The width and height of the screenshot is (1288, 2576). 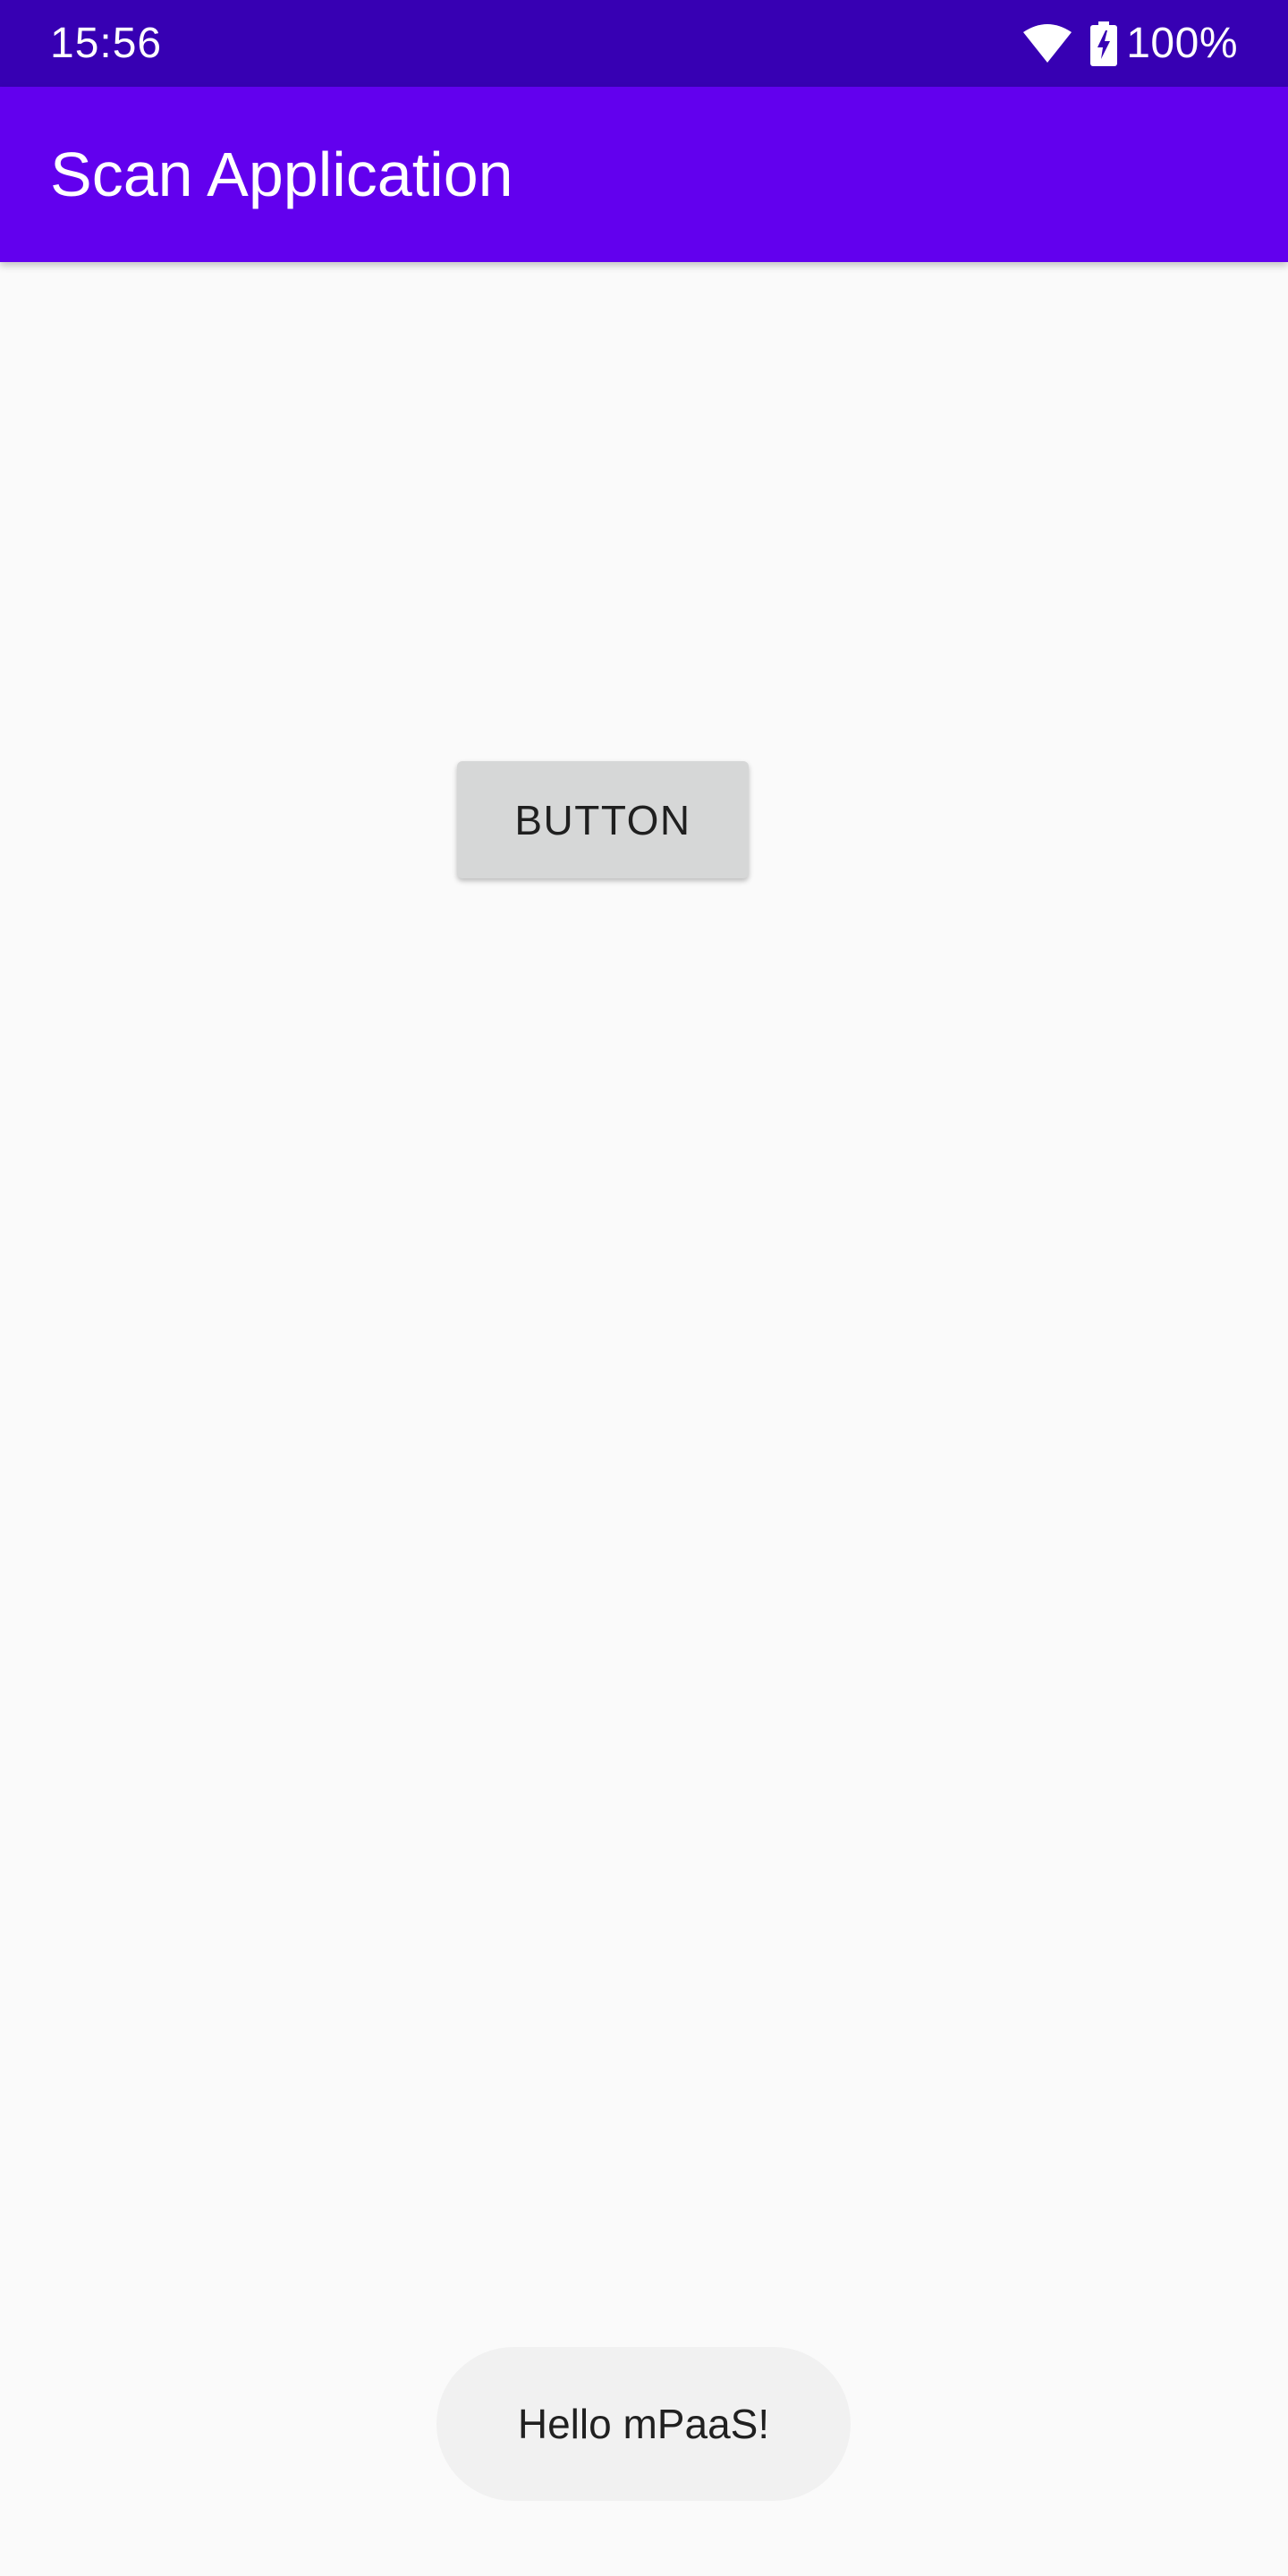 I want to click on status-indicators: 100%, so click(x=1130, y=44).